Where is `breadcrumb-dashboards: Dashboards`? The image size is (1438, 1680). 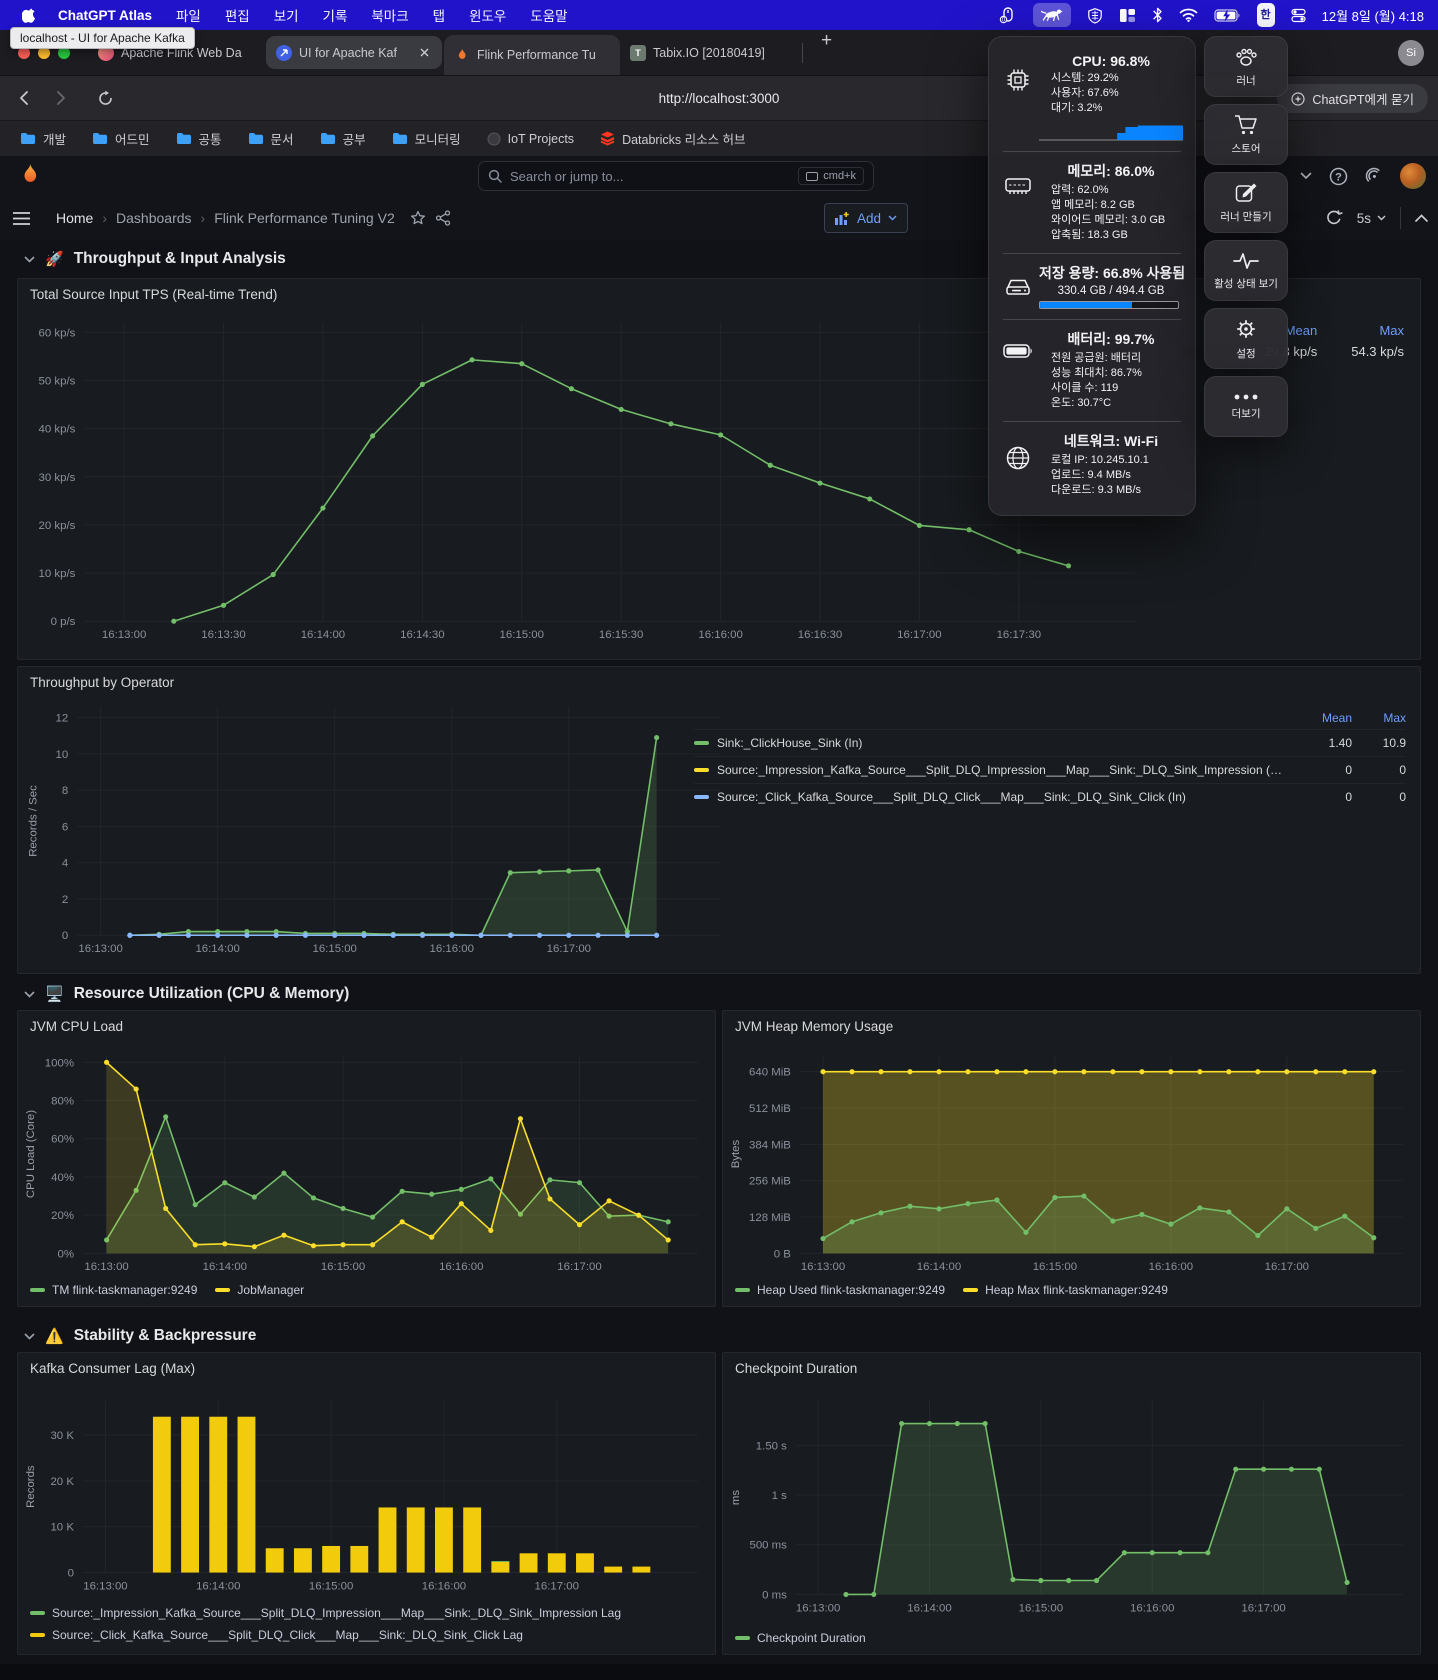 breadcrumb-dashboards: Dashboards is located at coordinates (154, 218).